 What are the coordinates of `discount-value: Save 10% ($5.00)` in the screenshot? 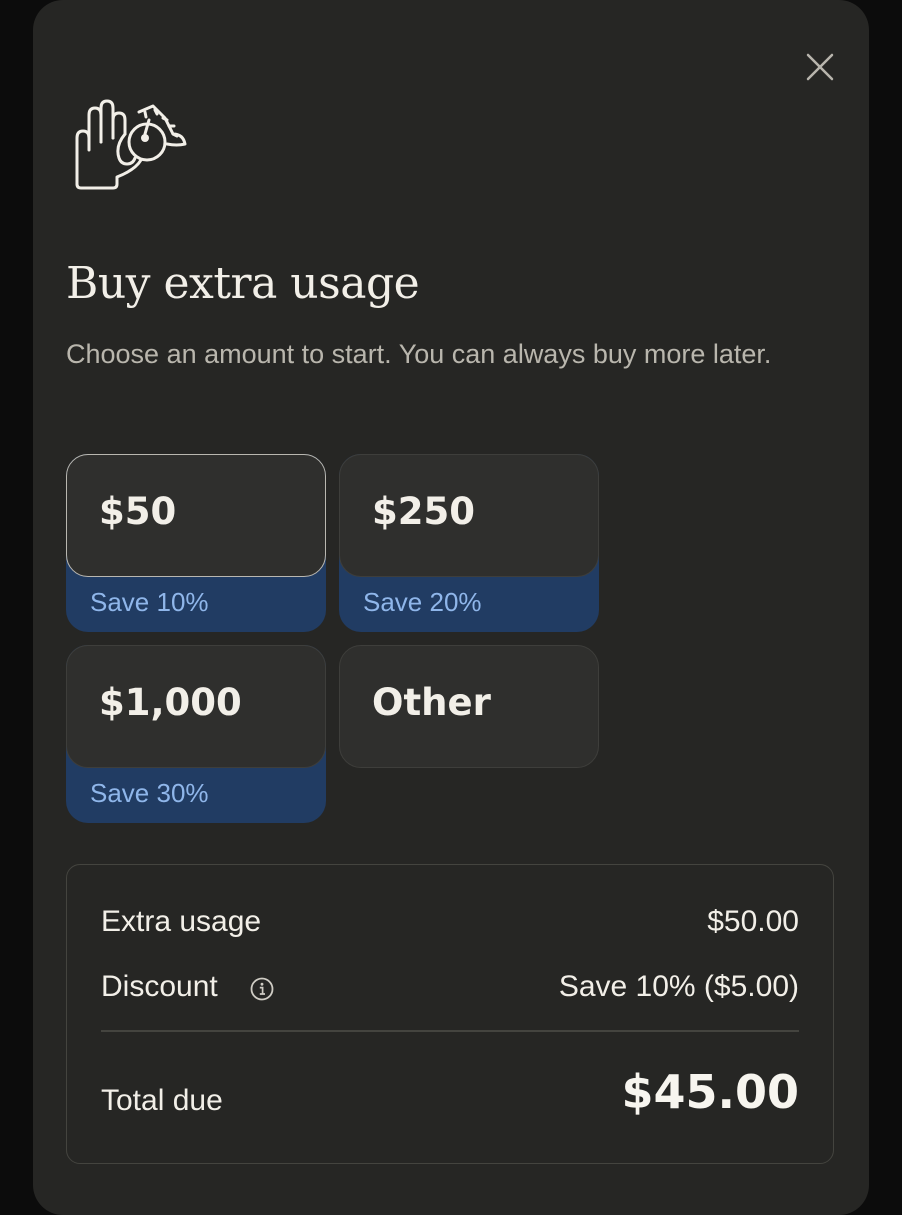 It's located at (678, 986).